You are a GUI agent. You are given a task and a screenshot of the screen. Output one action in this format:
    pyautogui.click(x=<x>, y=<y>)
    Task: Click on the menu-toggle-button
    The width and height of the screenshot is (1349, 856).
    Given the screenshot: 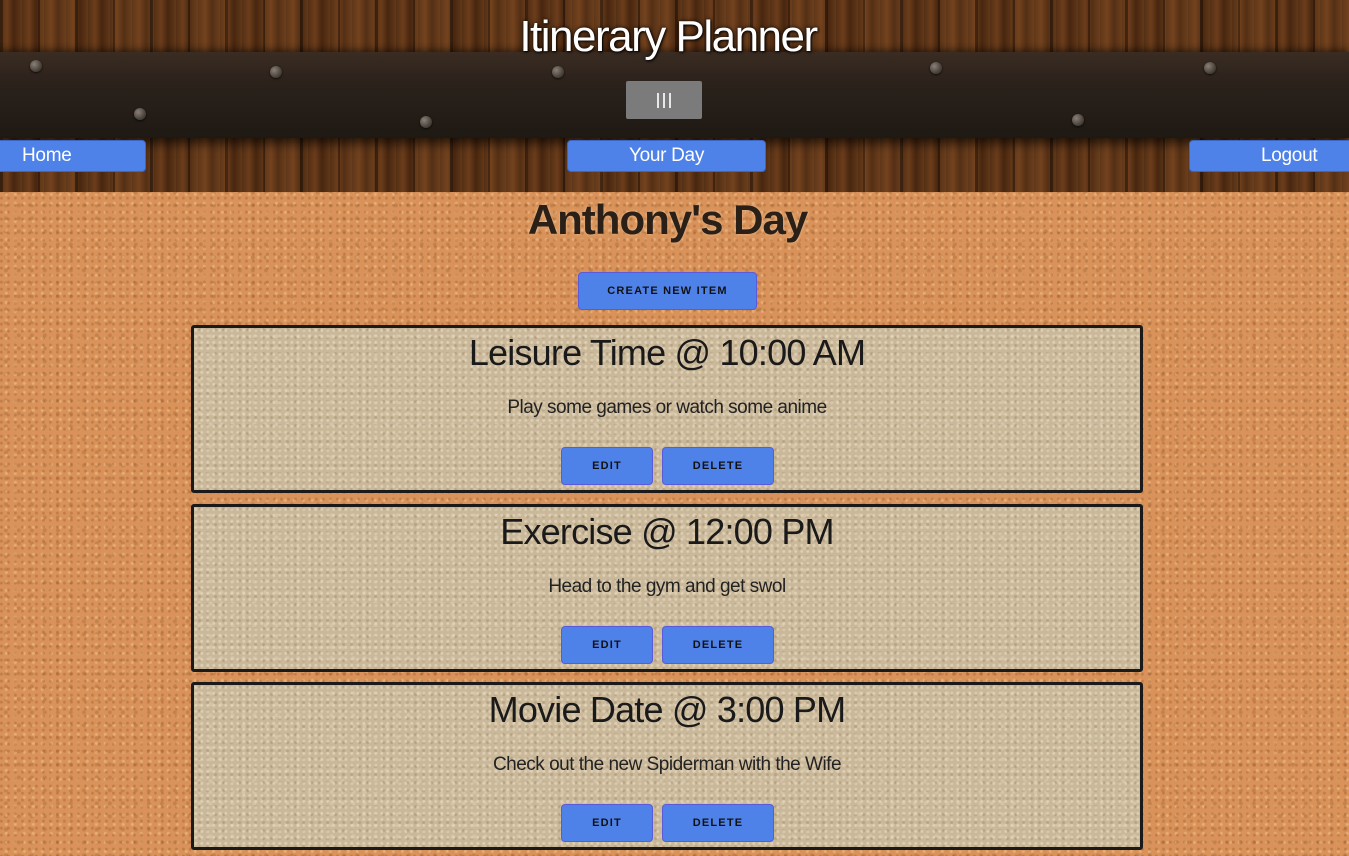 What is the action you would take?
    pyautogui.click(x=664, y=100)
    